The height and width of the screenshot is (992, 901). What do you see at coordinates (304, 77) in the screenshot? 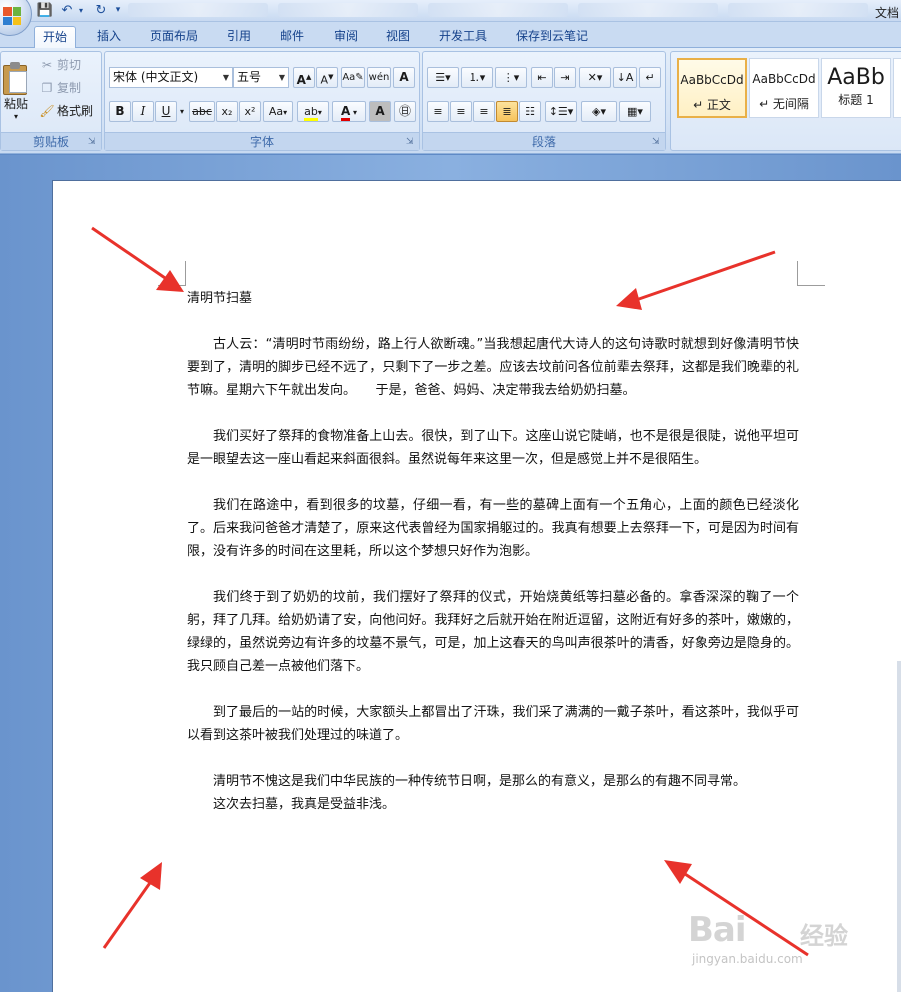
I see `grow-font-button: A▲` at bounding box center [304, 77].